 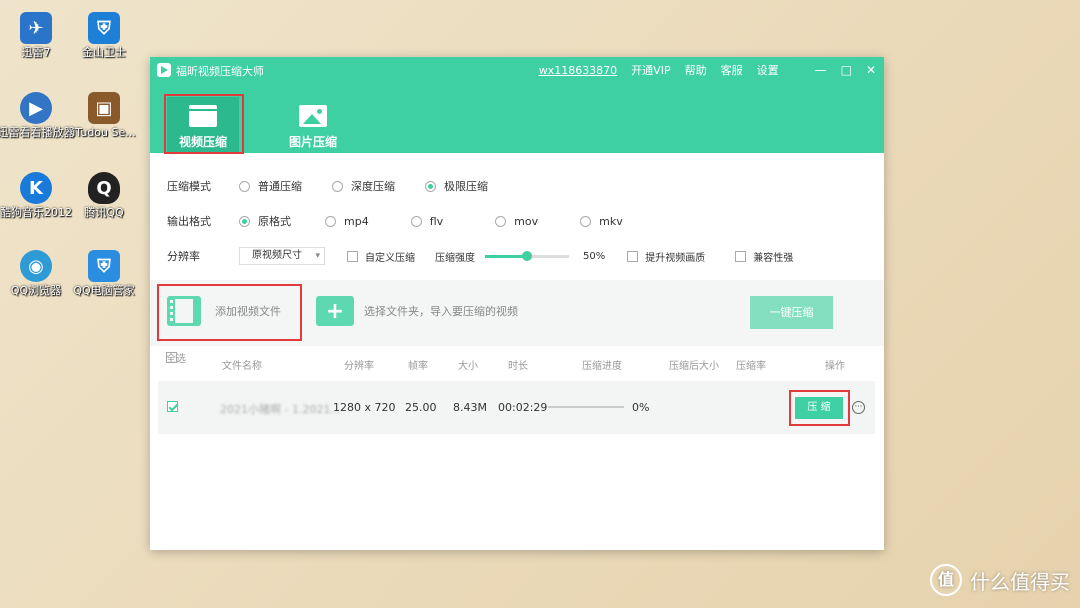 What do you see at coordinates (364, 407) in the screenshot?
I see `row-resolution: 1280 x 720` at bounding box center [364, 407].